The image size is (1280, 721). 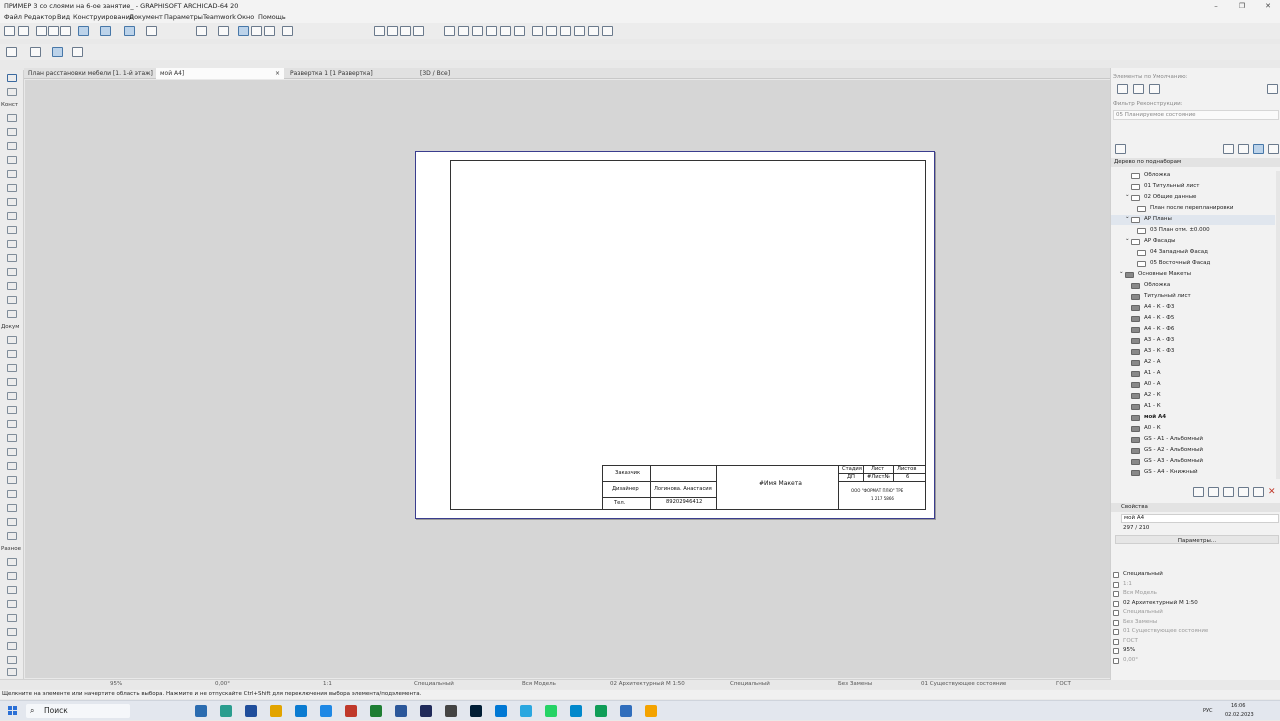 What do you see at coordinates (12, 354) in the screenshot?
I see `level-tool-icon` at bounding box center [12, 354].